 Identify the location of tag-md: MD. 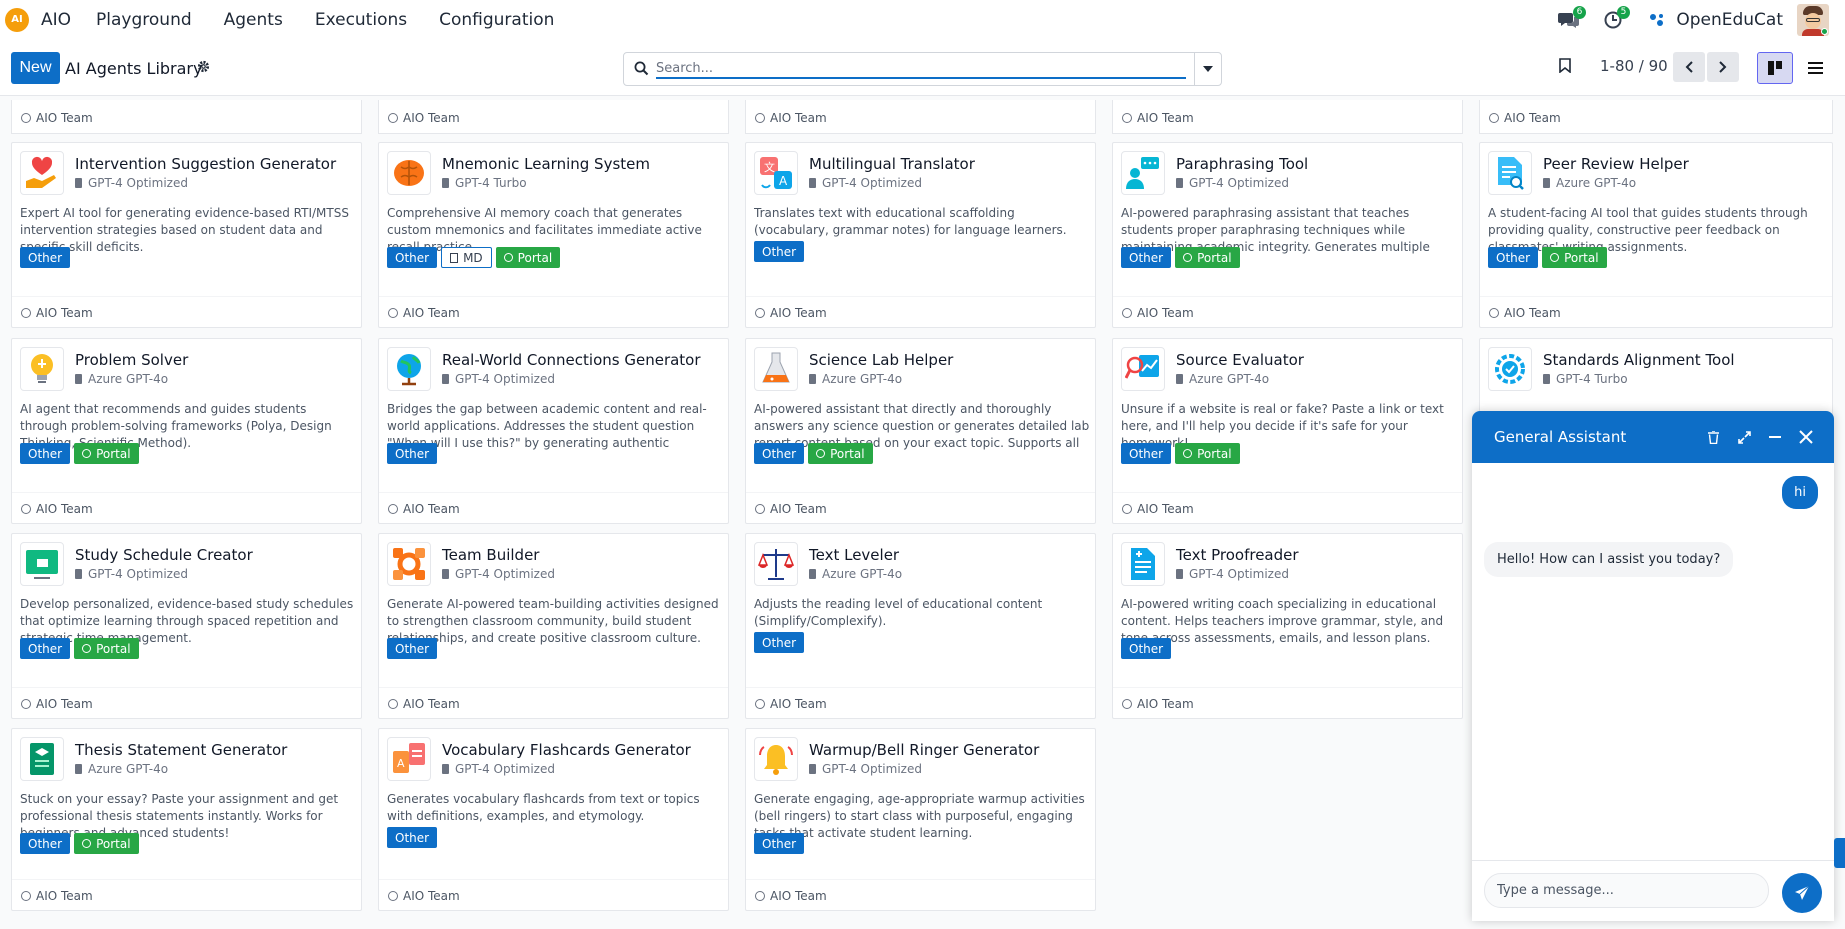
(466, 257).